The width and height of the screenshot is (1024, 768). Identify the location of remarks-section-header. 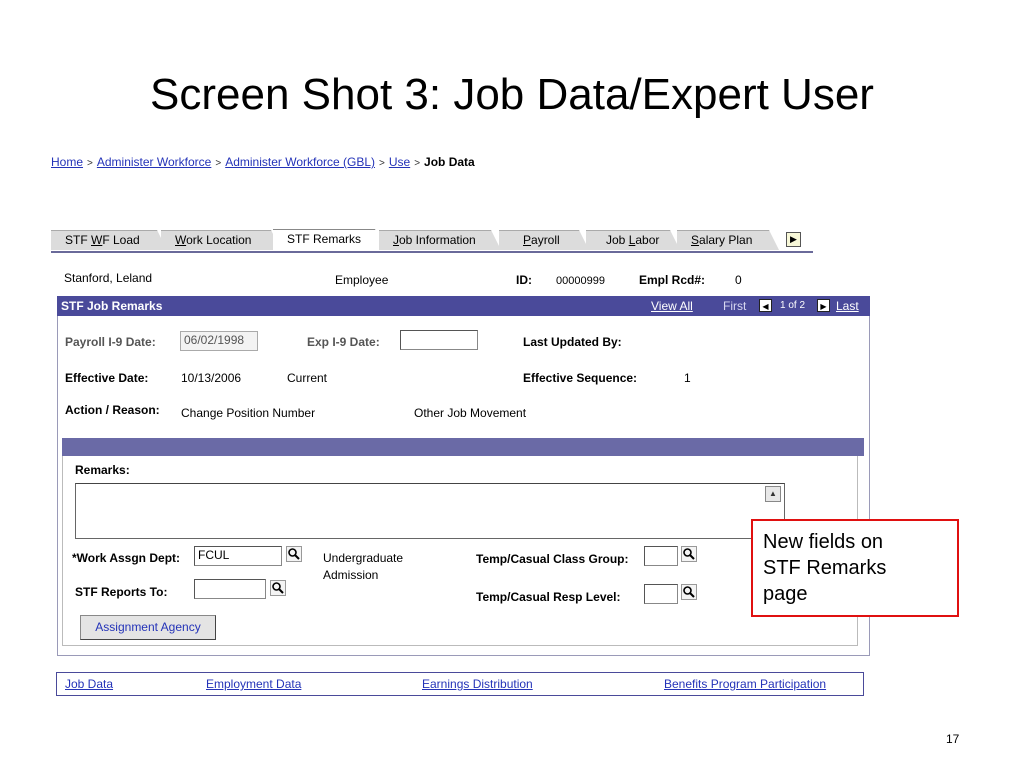
(463, 447).